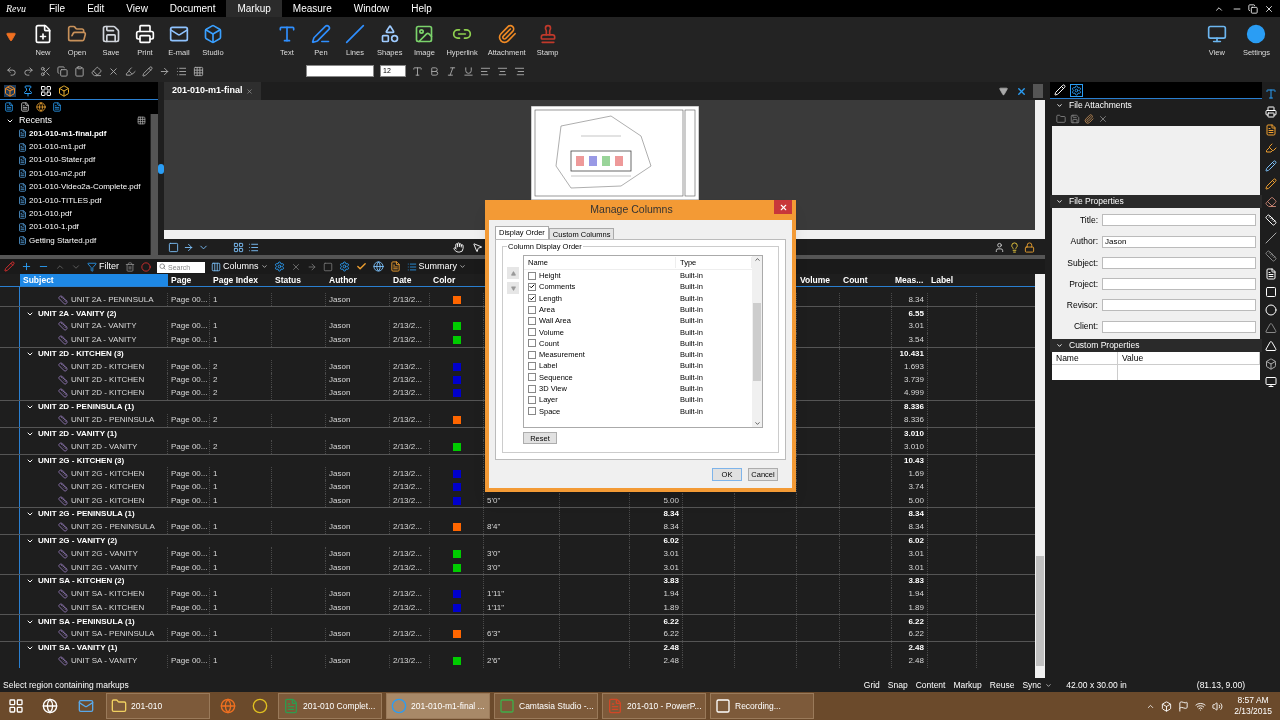  What do you see at coordinates (94, 280) in the screenshot?
I see `column-header: Subject` at bounding box center [94, 280].